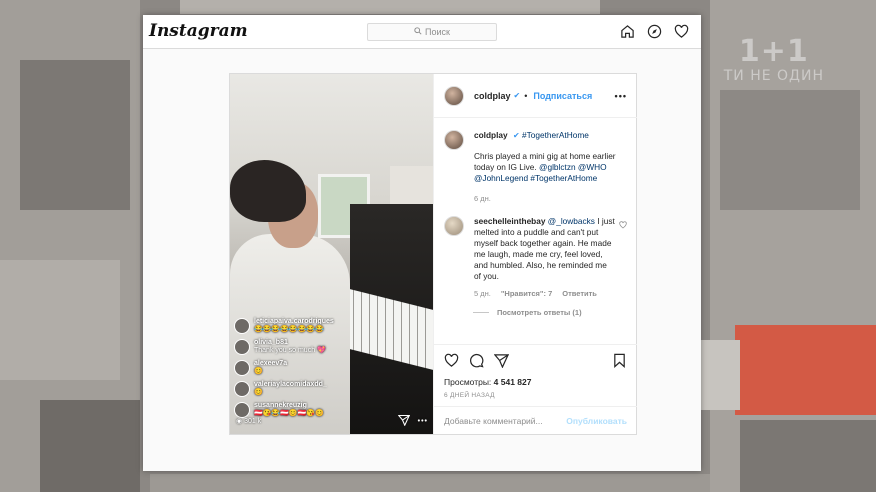  What do you see at coordinates (280, 405) in the screenshot?
I see `live-comment-user: susannekreuzig` at bounding box center [280, 405].